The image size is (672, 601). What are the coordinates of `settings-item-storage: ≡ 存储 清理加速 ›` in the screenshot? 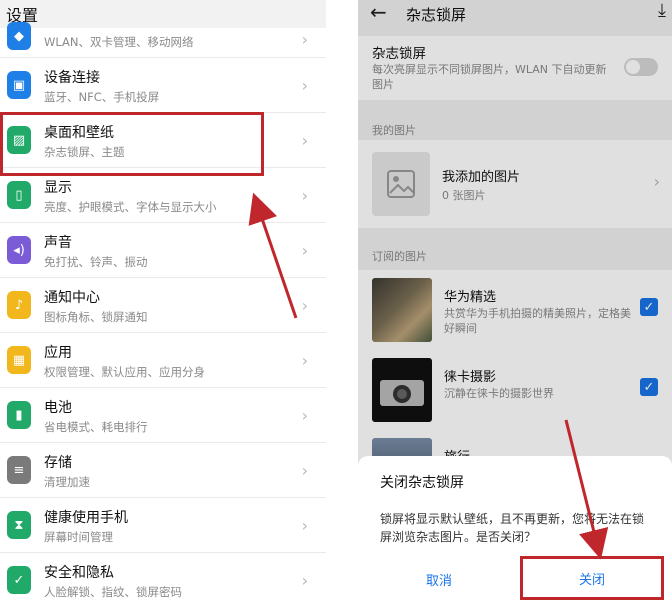 It's located at (163, 470).